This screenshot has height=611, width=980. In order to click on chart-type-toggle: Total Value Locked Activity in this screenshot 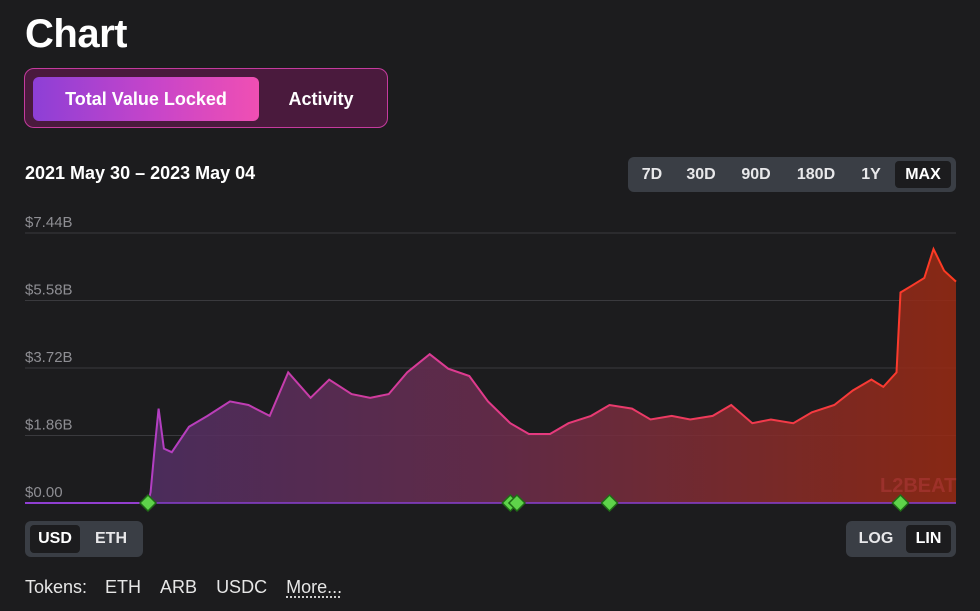, I will do `click(206, 98)`.